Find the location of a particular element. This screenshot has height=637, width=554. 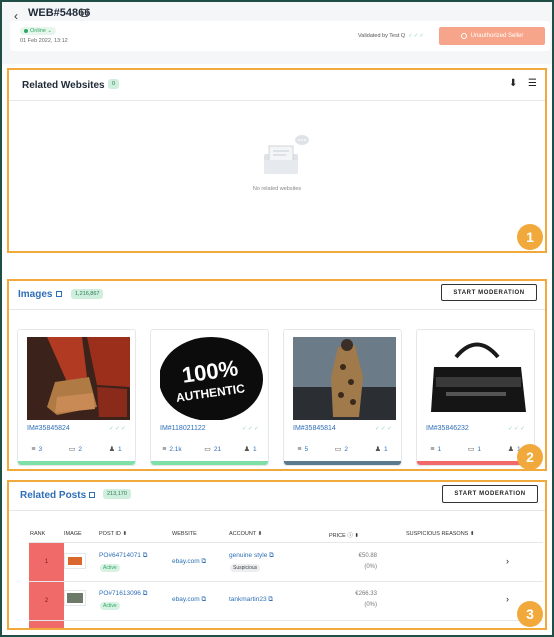

column-header-rank: RANK is located at coordinates (38, 534).